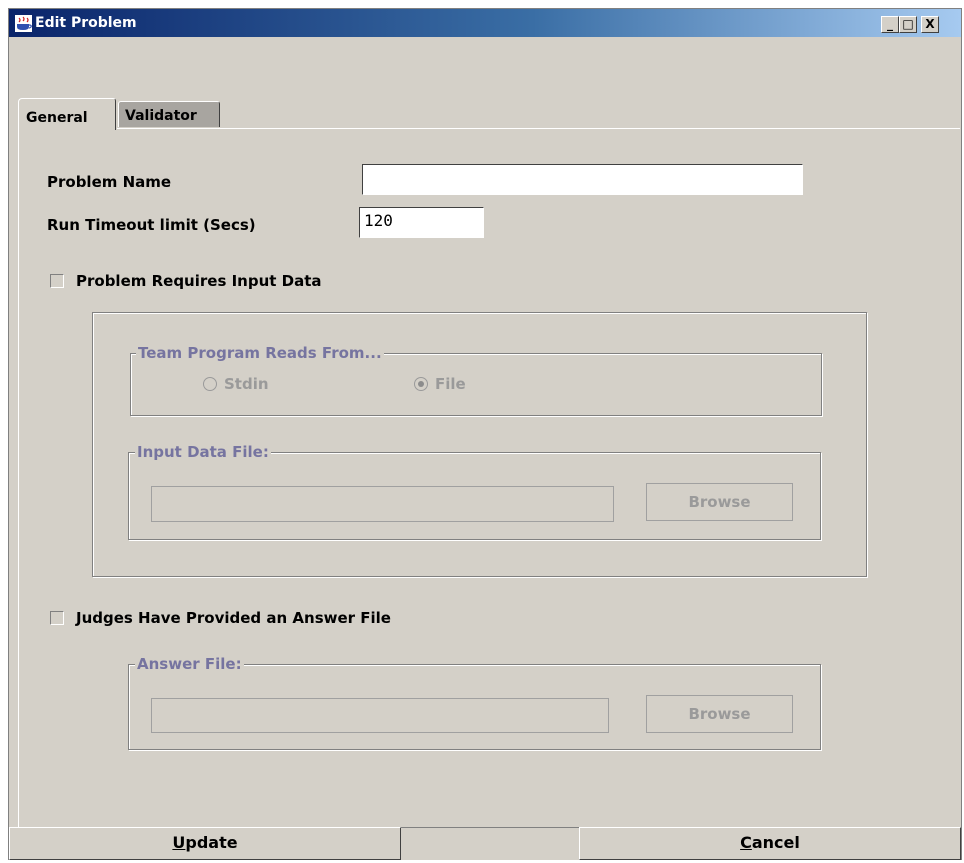 This screenshot has height=863, width=964. Describe the element at coordinates (23, 23) in the screenshot. I see `java-cup-icon` at that location.